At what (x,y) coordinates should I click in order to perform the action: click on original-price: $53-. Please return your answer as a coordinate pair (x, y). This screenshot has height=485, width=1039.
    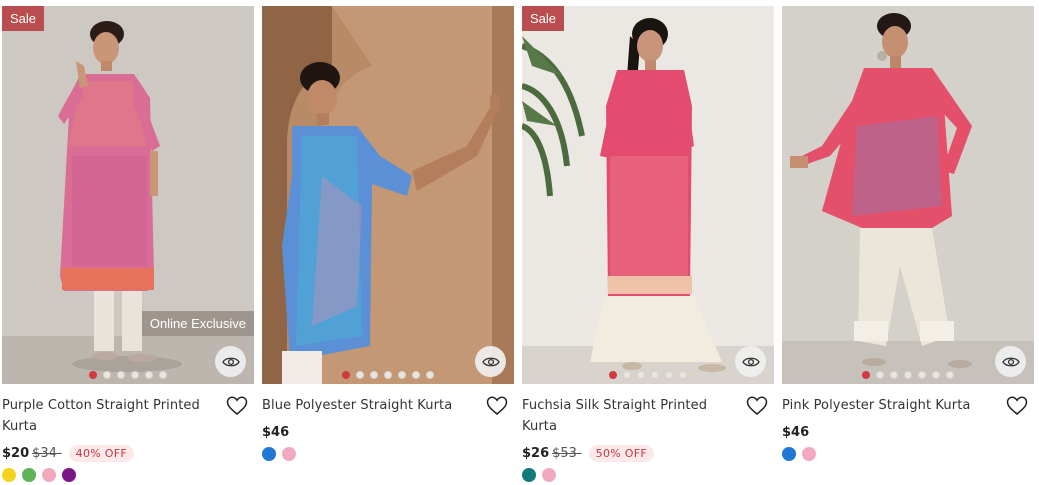
    Looking at the image, I should click on (567, 453).